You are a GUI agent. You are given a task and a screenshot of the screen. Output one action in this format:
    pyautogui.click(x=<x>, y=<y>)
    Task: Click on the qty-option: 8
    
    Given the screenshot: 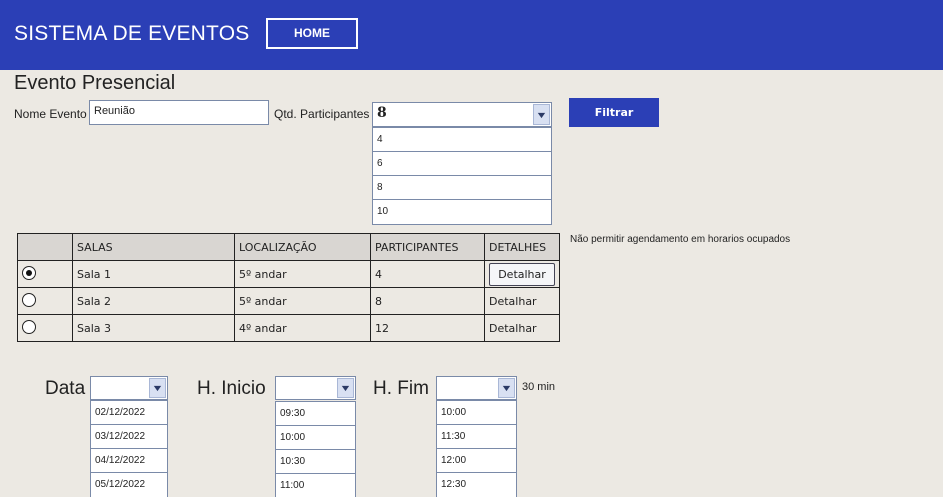 What is the action you would take?
    pyautogui.click(x=462, y=188)
    